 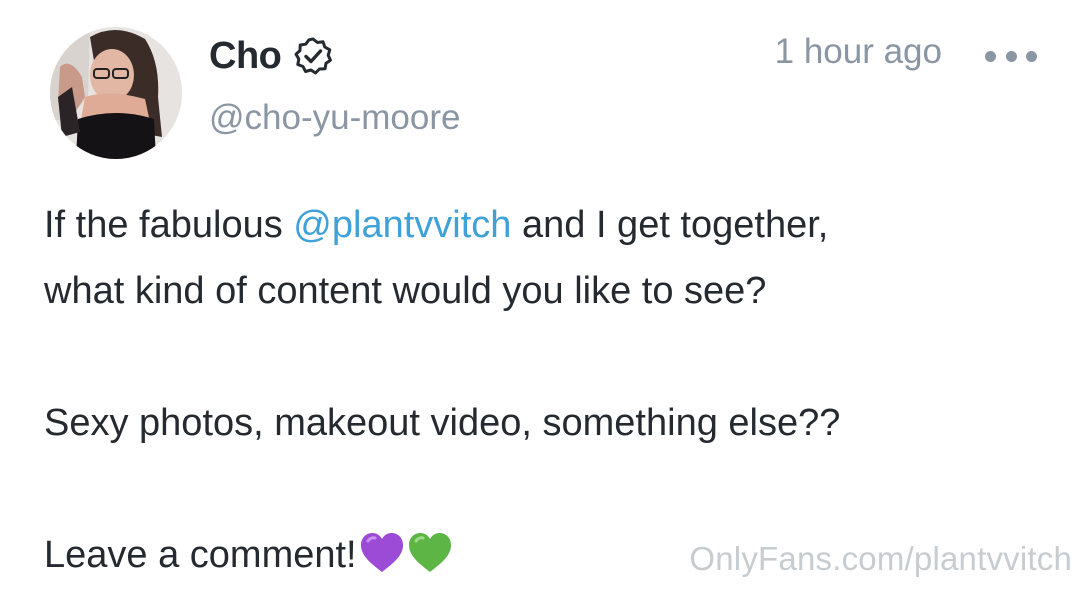 I want to click on post-text: Leave a comment!, so click(x=200, y=555).